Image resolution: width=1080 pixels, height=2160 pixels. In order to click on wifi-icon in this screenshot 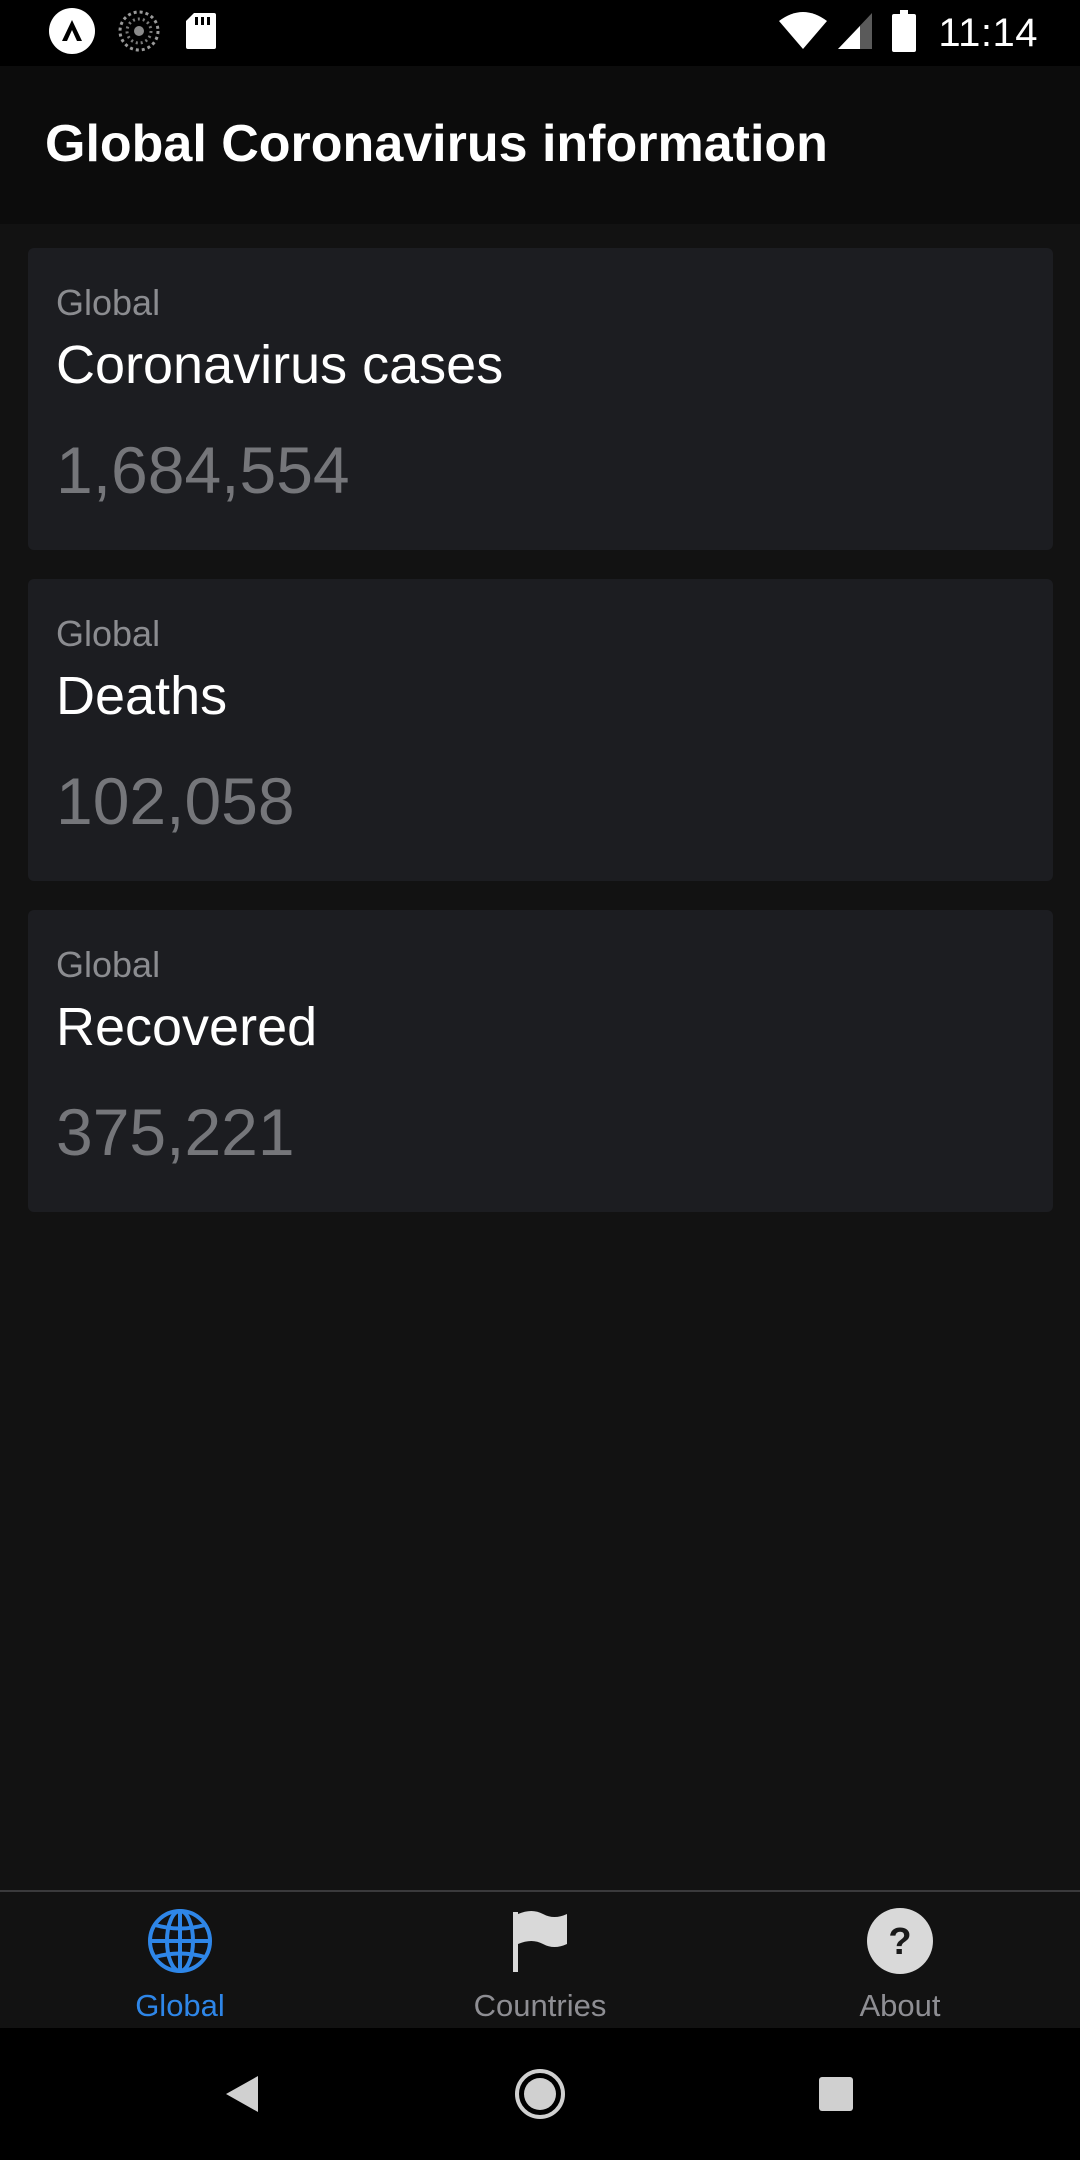, I will do `click(803, 33)`.